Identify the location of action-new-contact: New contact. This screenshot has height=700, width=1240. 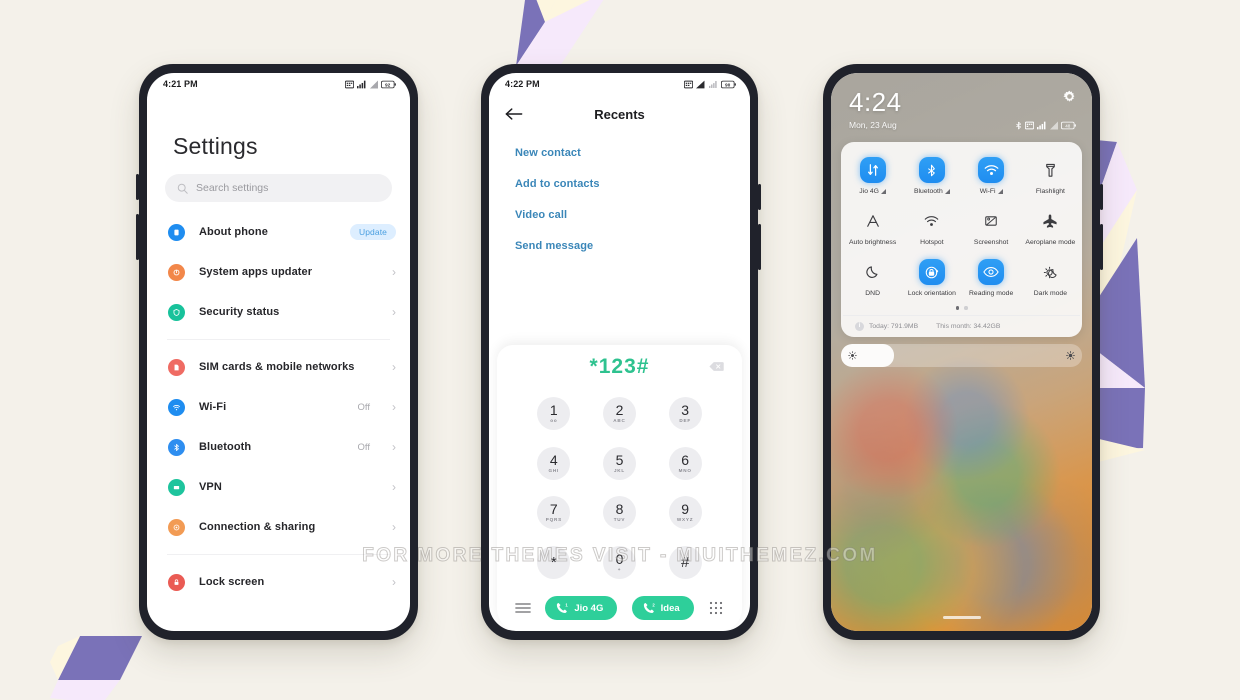
(619, 152).